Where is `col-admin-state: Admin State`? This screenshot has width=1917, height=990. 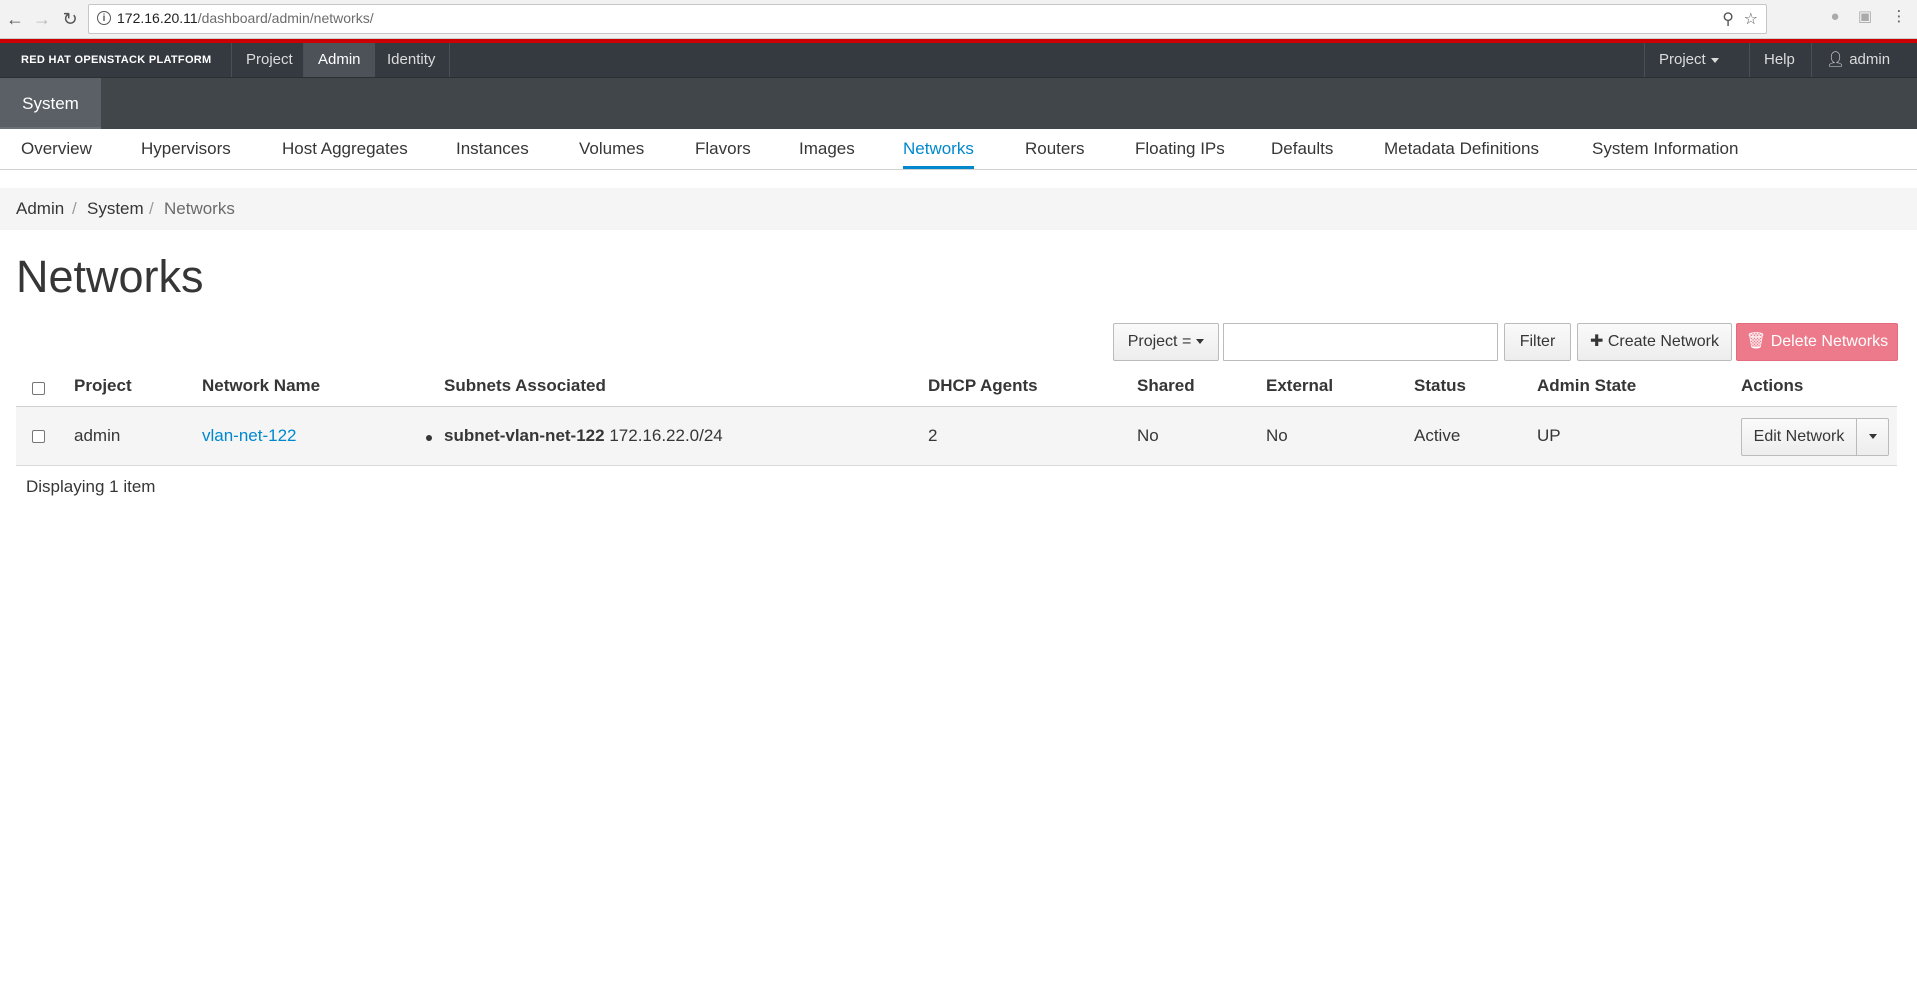 col-admin-state: Admin State is located at coordinates (1586, 386).